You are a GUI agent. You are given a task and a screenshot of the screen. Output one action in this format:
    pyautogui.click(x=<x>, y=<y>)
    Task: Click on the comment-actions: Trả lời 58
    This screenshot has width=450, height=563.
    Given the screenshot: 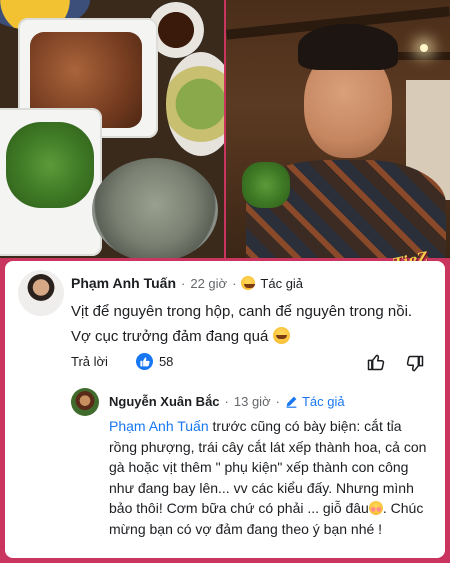 What is the action you would take?
    pyautogui.click(x=122, y=361)
    